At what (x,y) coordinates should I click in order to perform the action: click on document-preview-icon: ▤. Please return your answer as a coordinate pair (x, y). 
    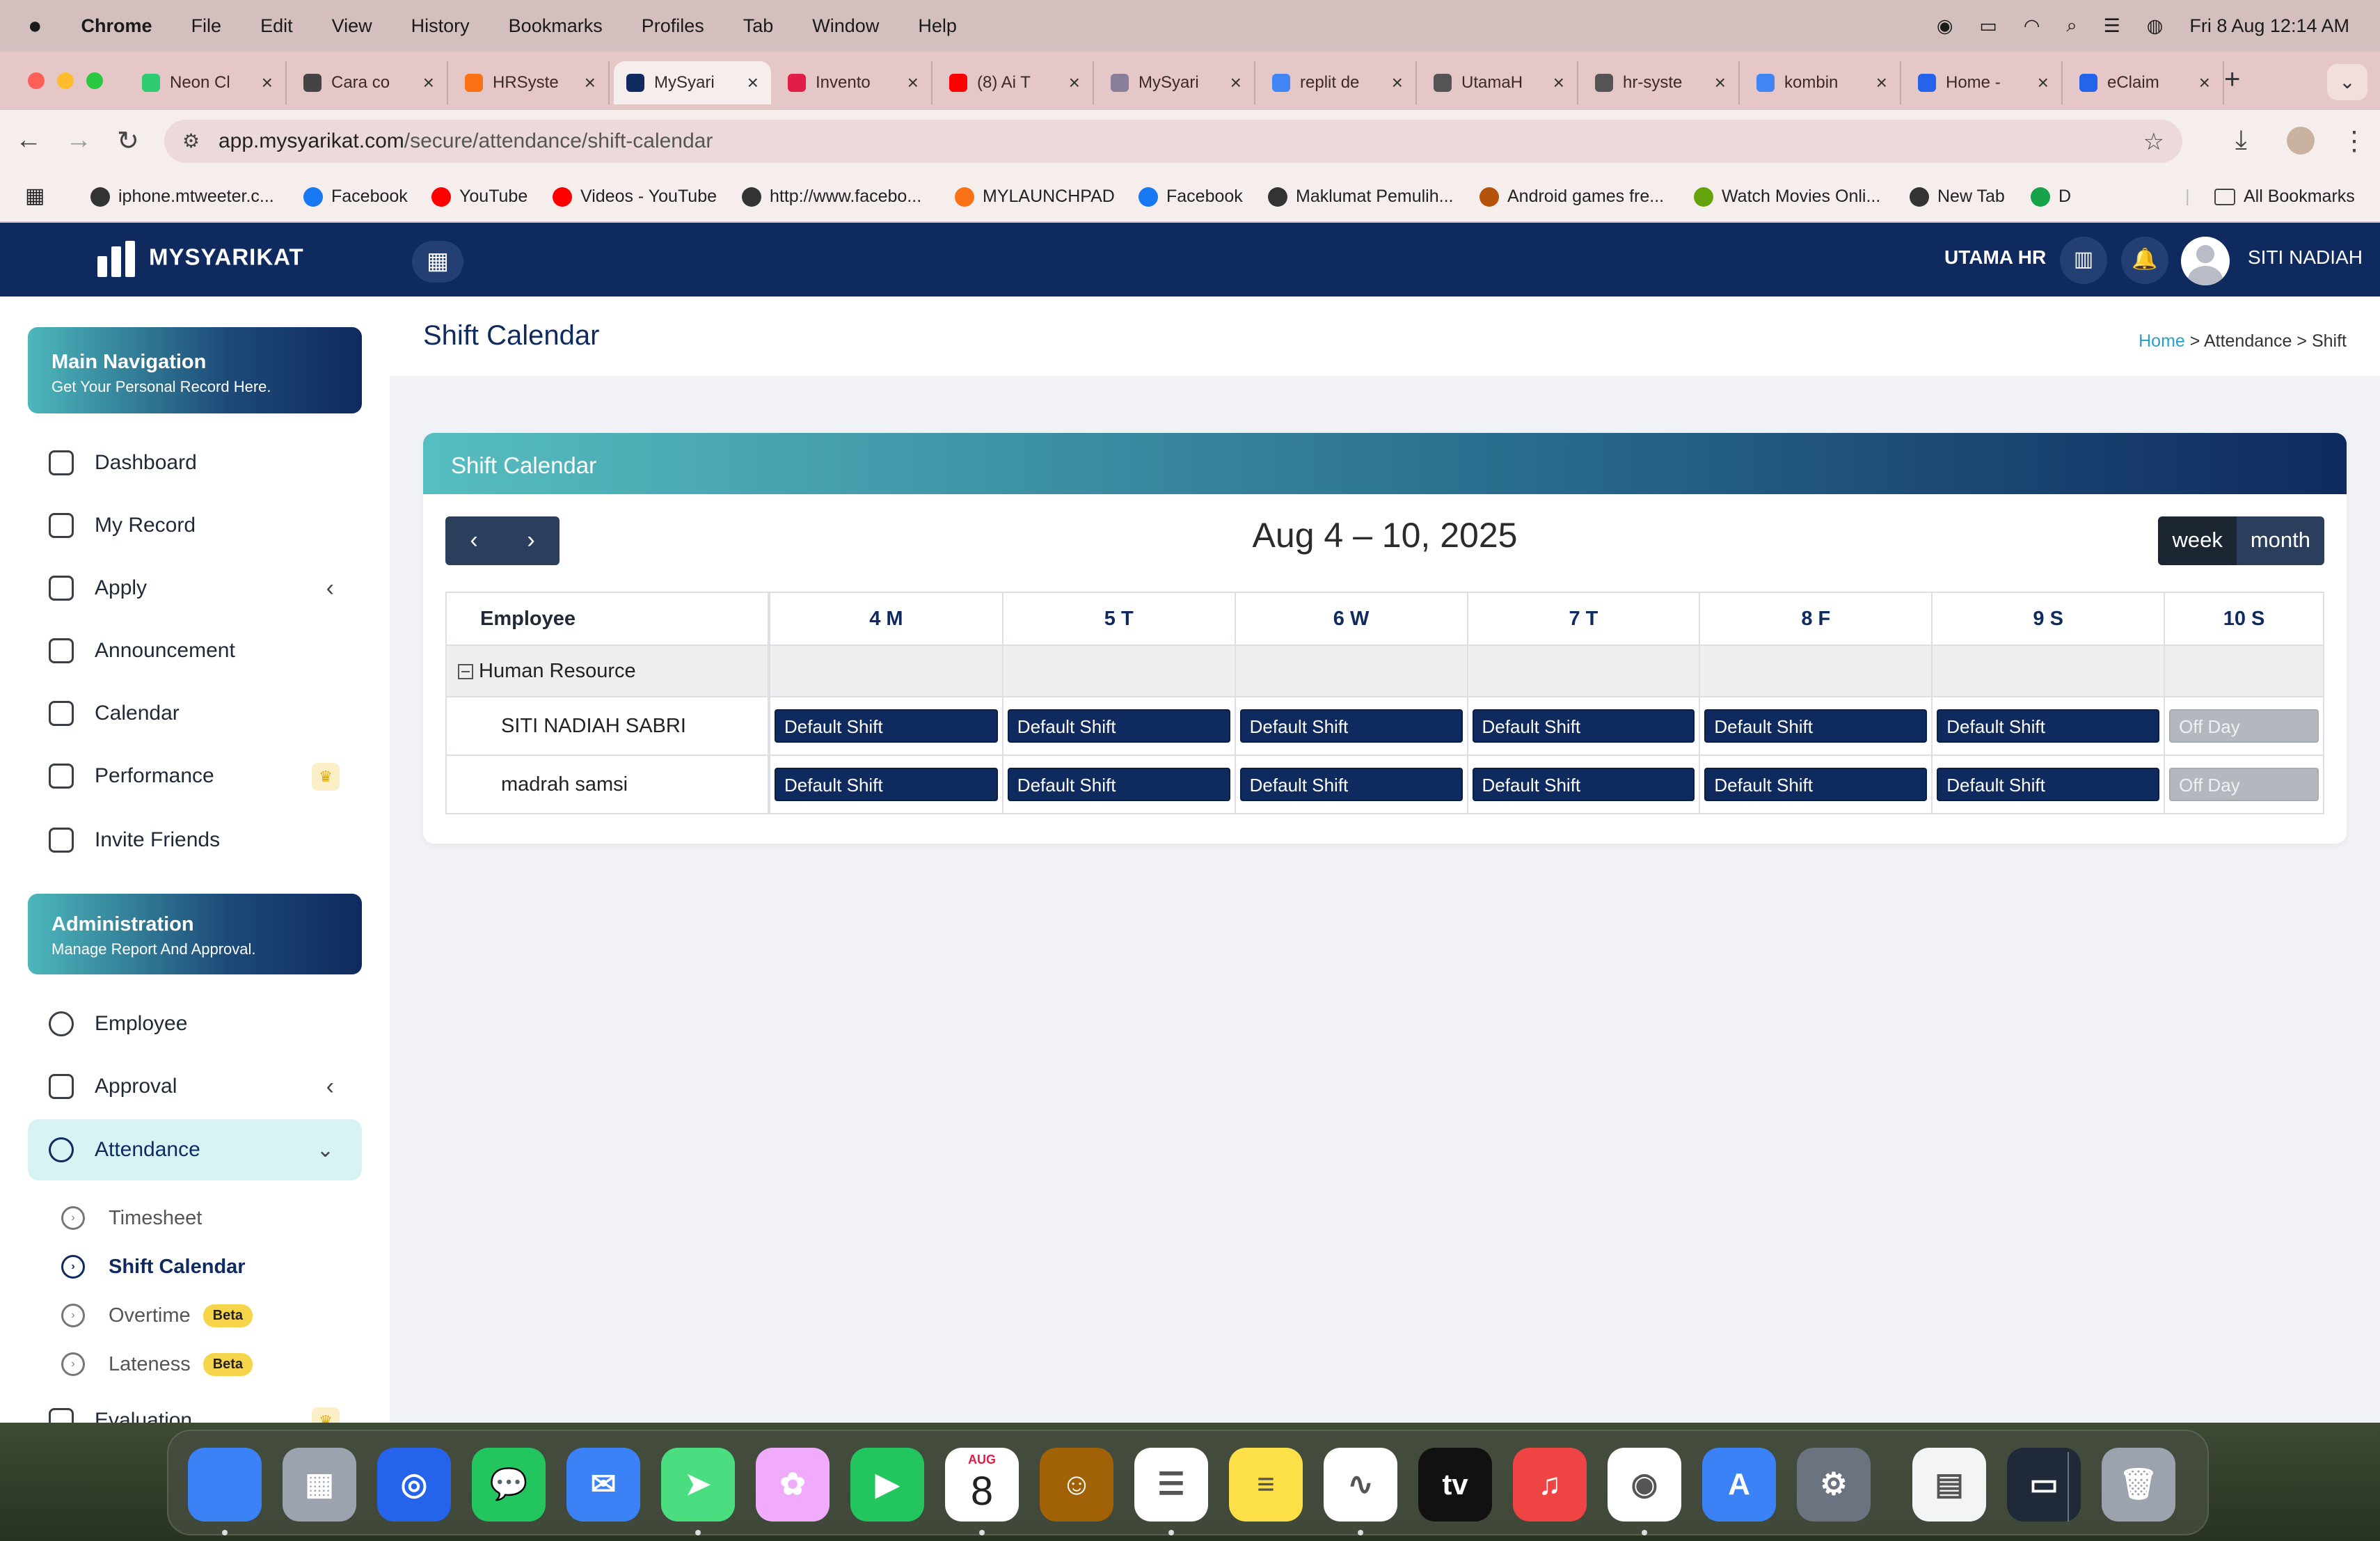
    Looking at the image, I should click on (1949, 1485).